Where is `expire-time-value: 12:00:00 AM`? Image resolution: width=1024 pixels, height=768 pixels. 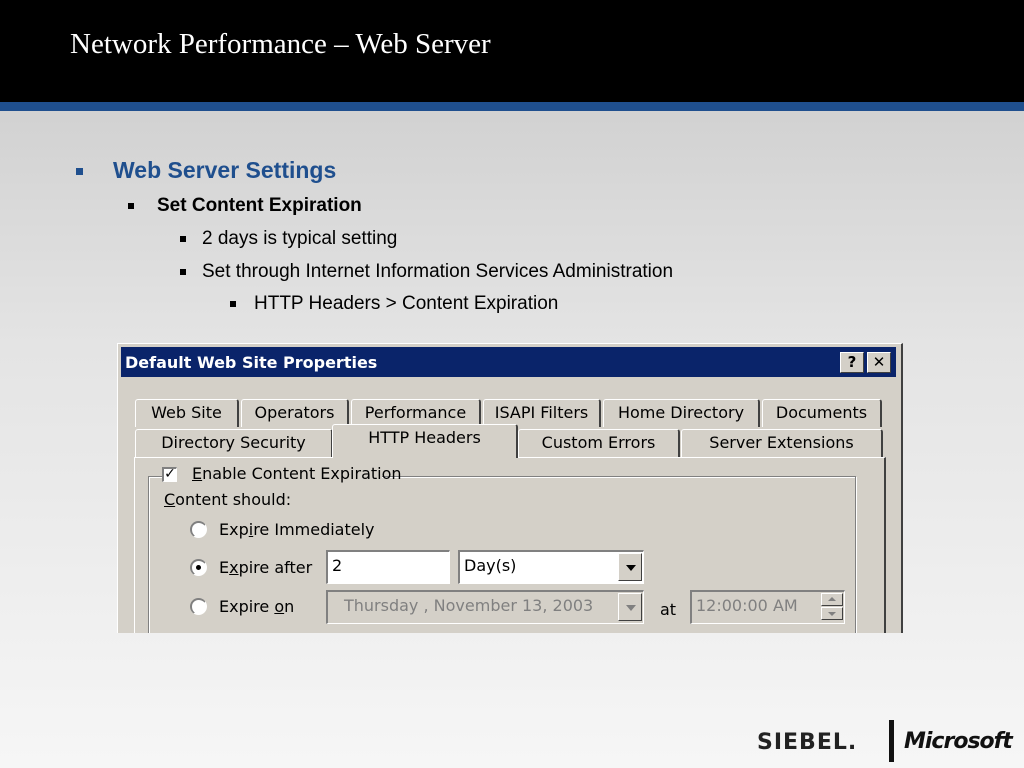
expire-time-value: 12:00:00 AM is located at coordinates (747, 605).